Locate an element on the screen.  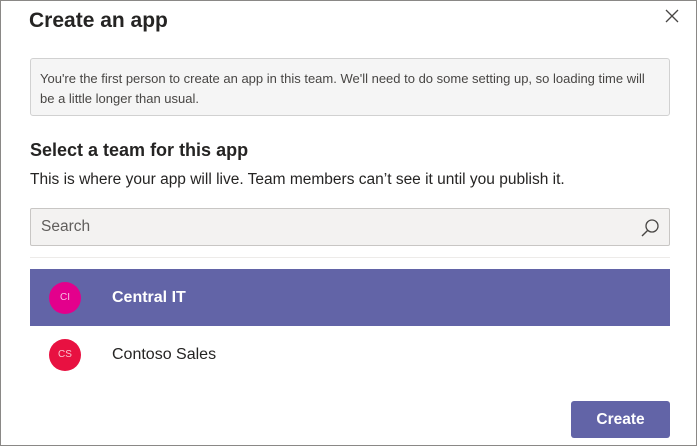
create-button: Create is located at coordinates (620, 419).